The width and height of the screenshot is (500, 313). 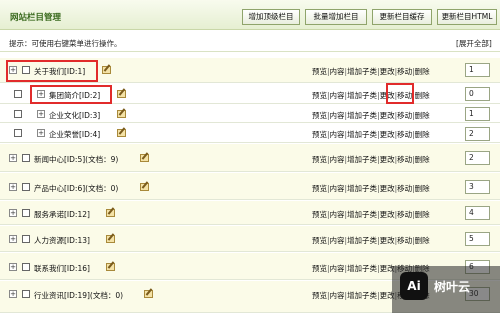 I want to click on order-input: 3, so click(x=477, y=187).